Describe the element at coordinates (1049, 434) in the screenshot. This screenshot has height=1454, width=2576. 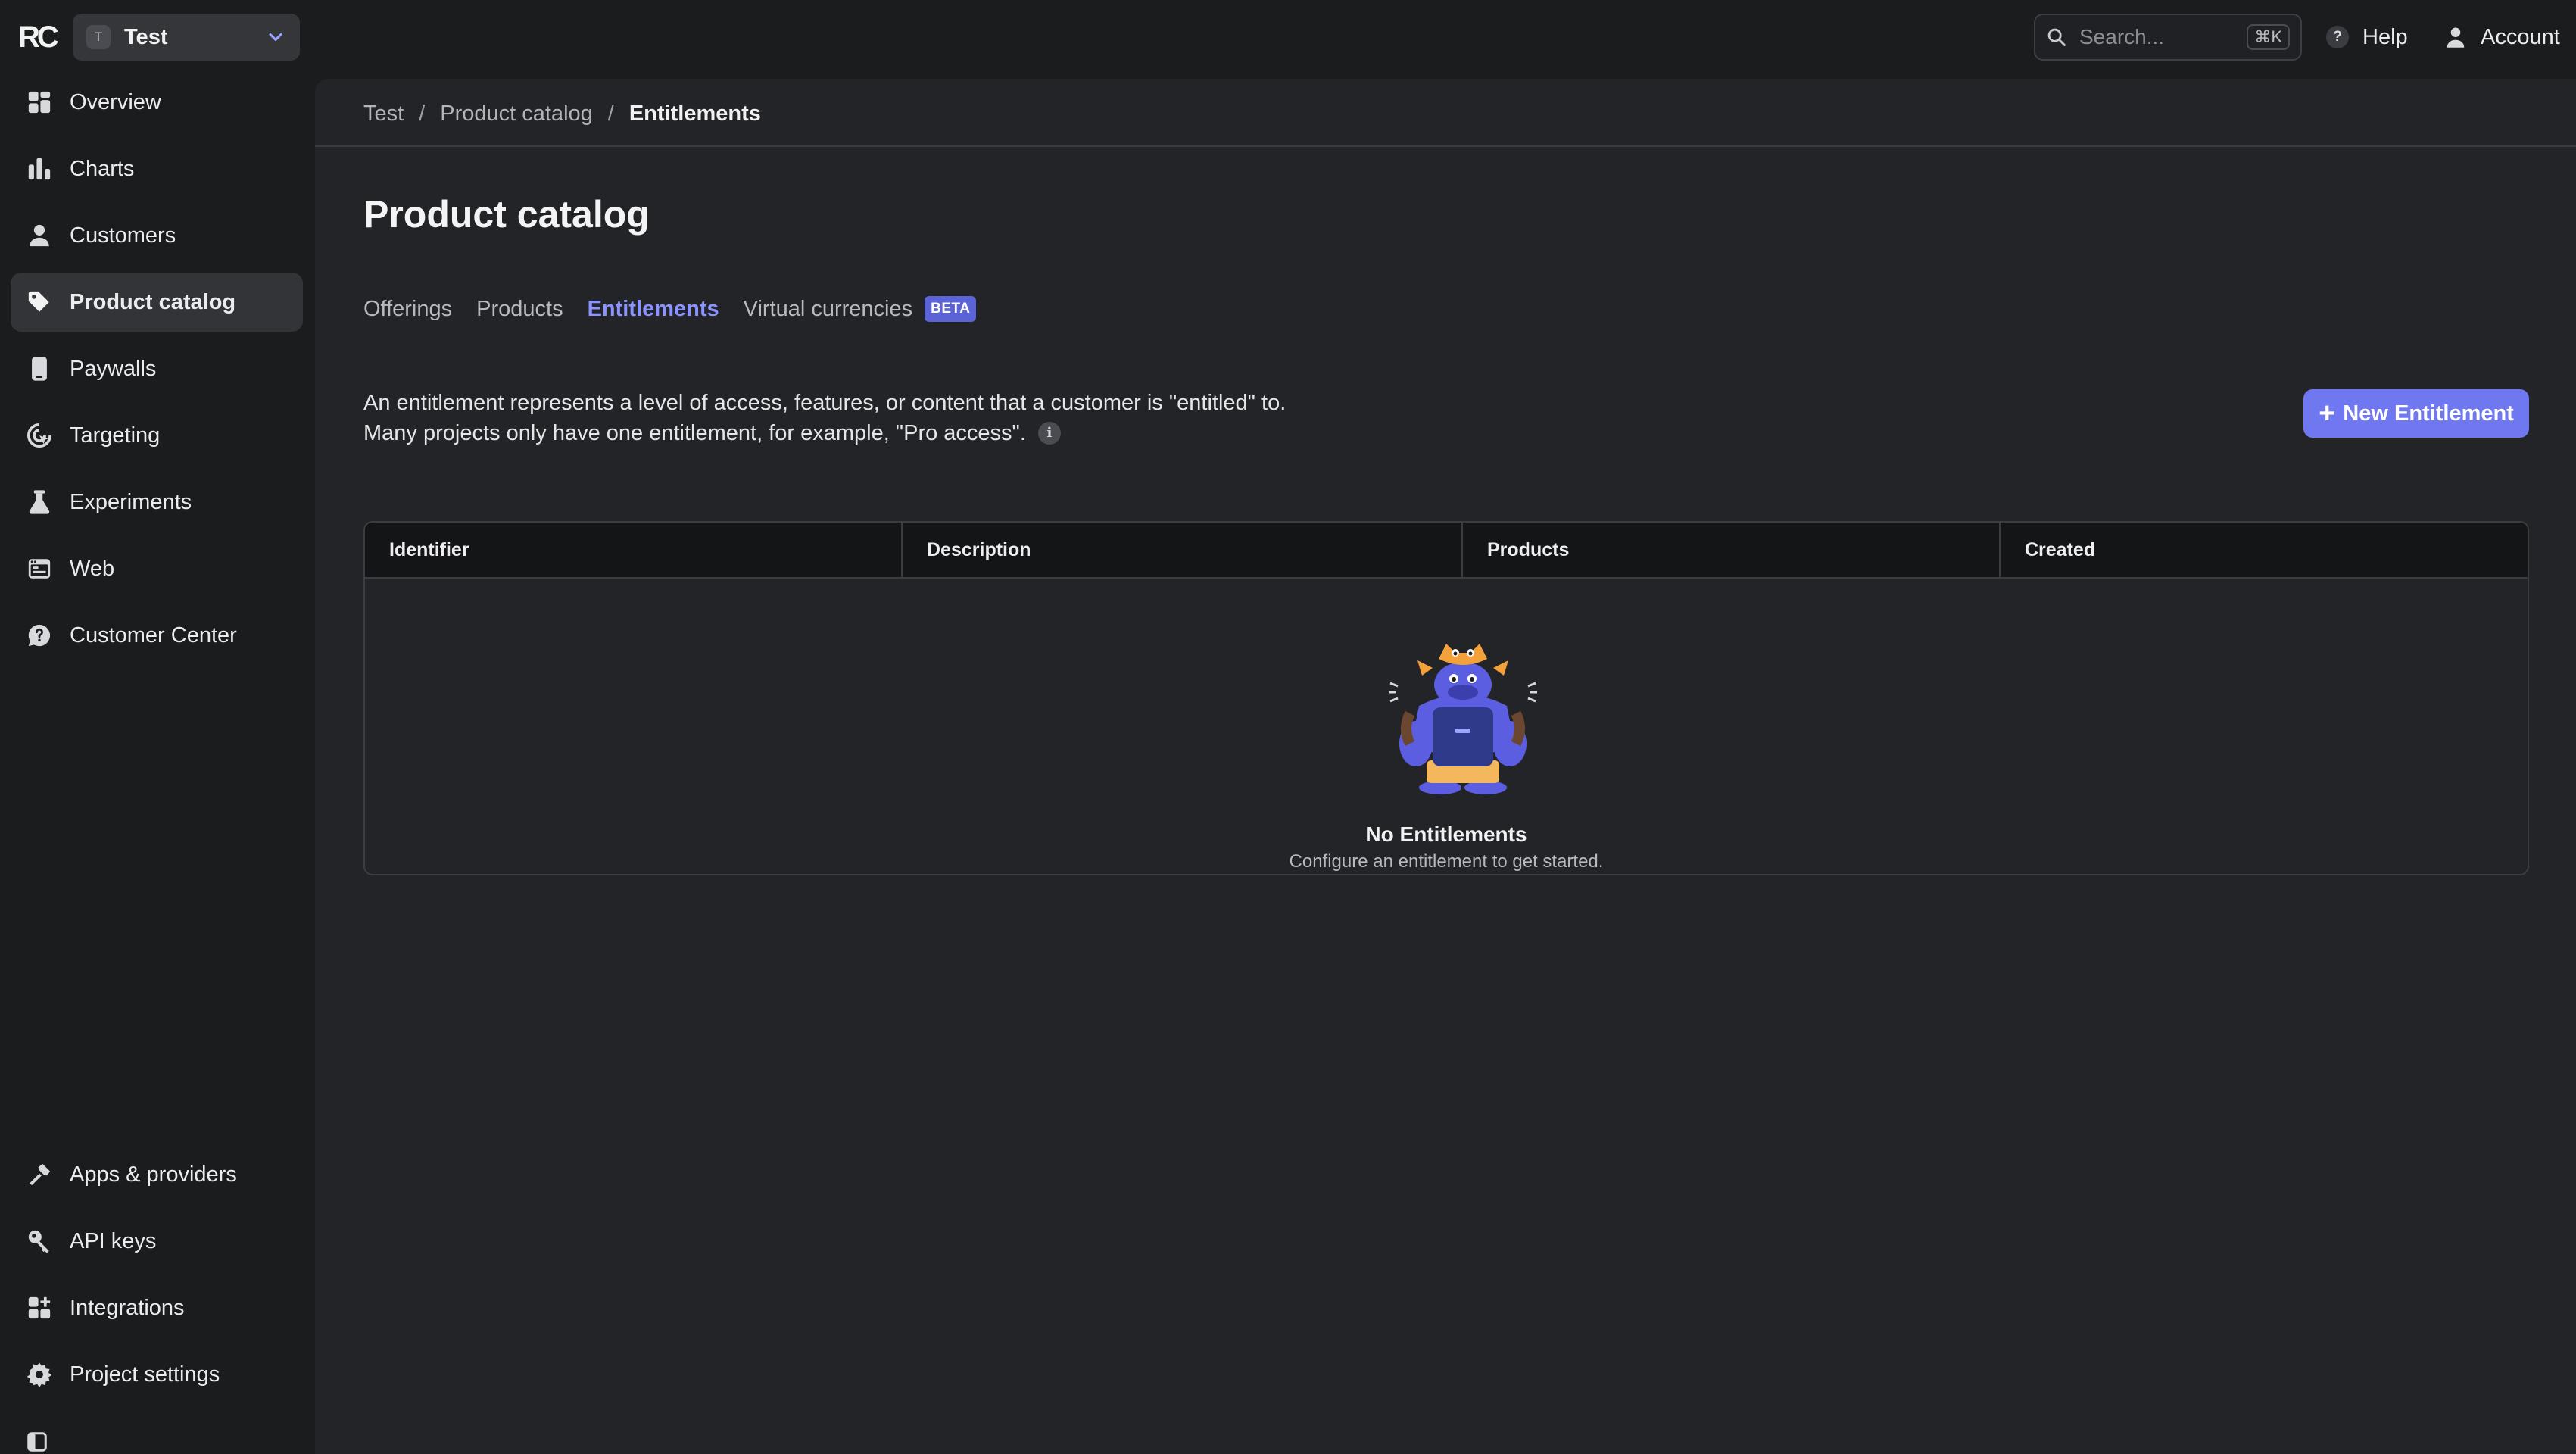
I see `info-icon: i` at that location.